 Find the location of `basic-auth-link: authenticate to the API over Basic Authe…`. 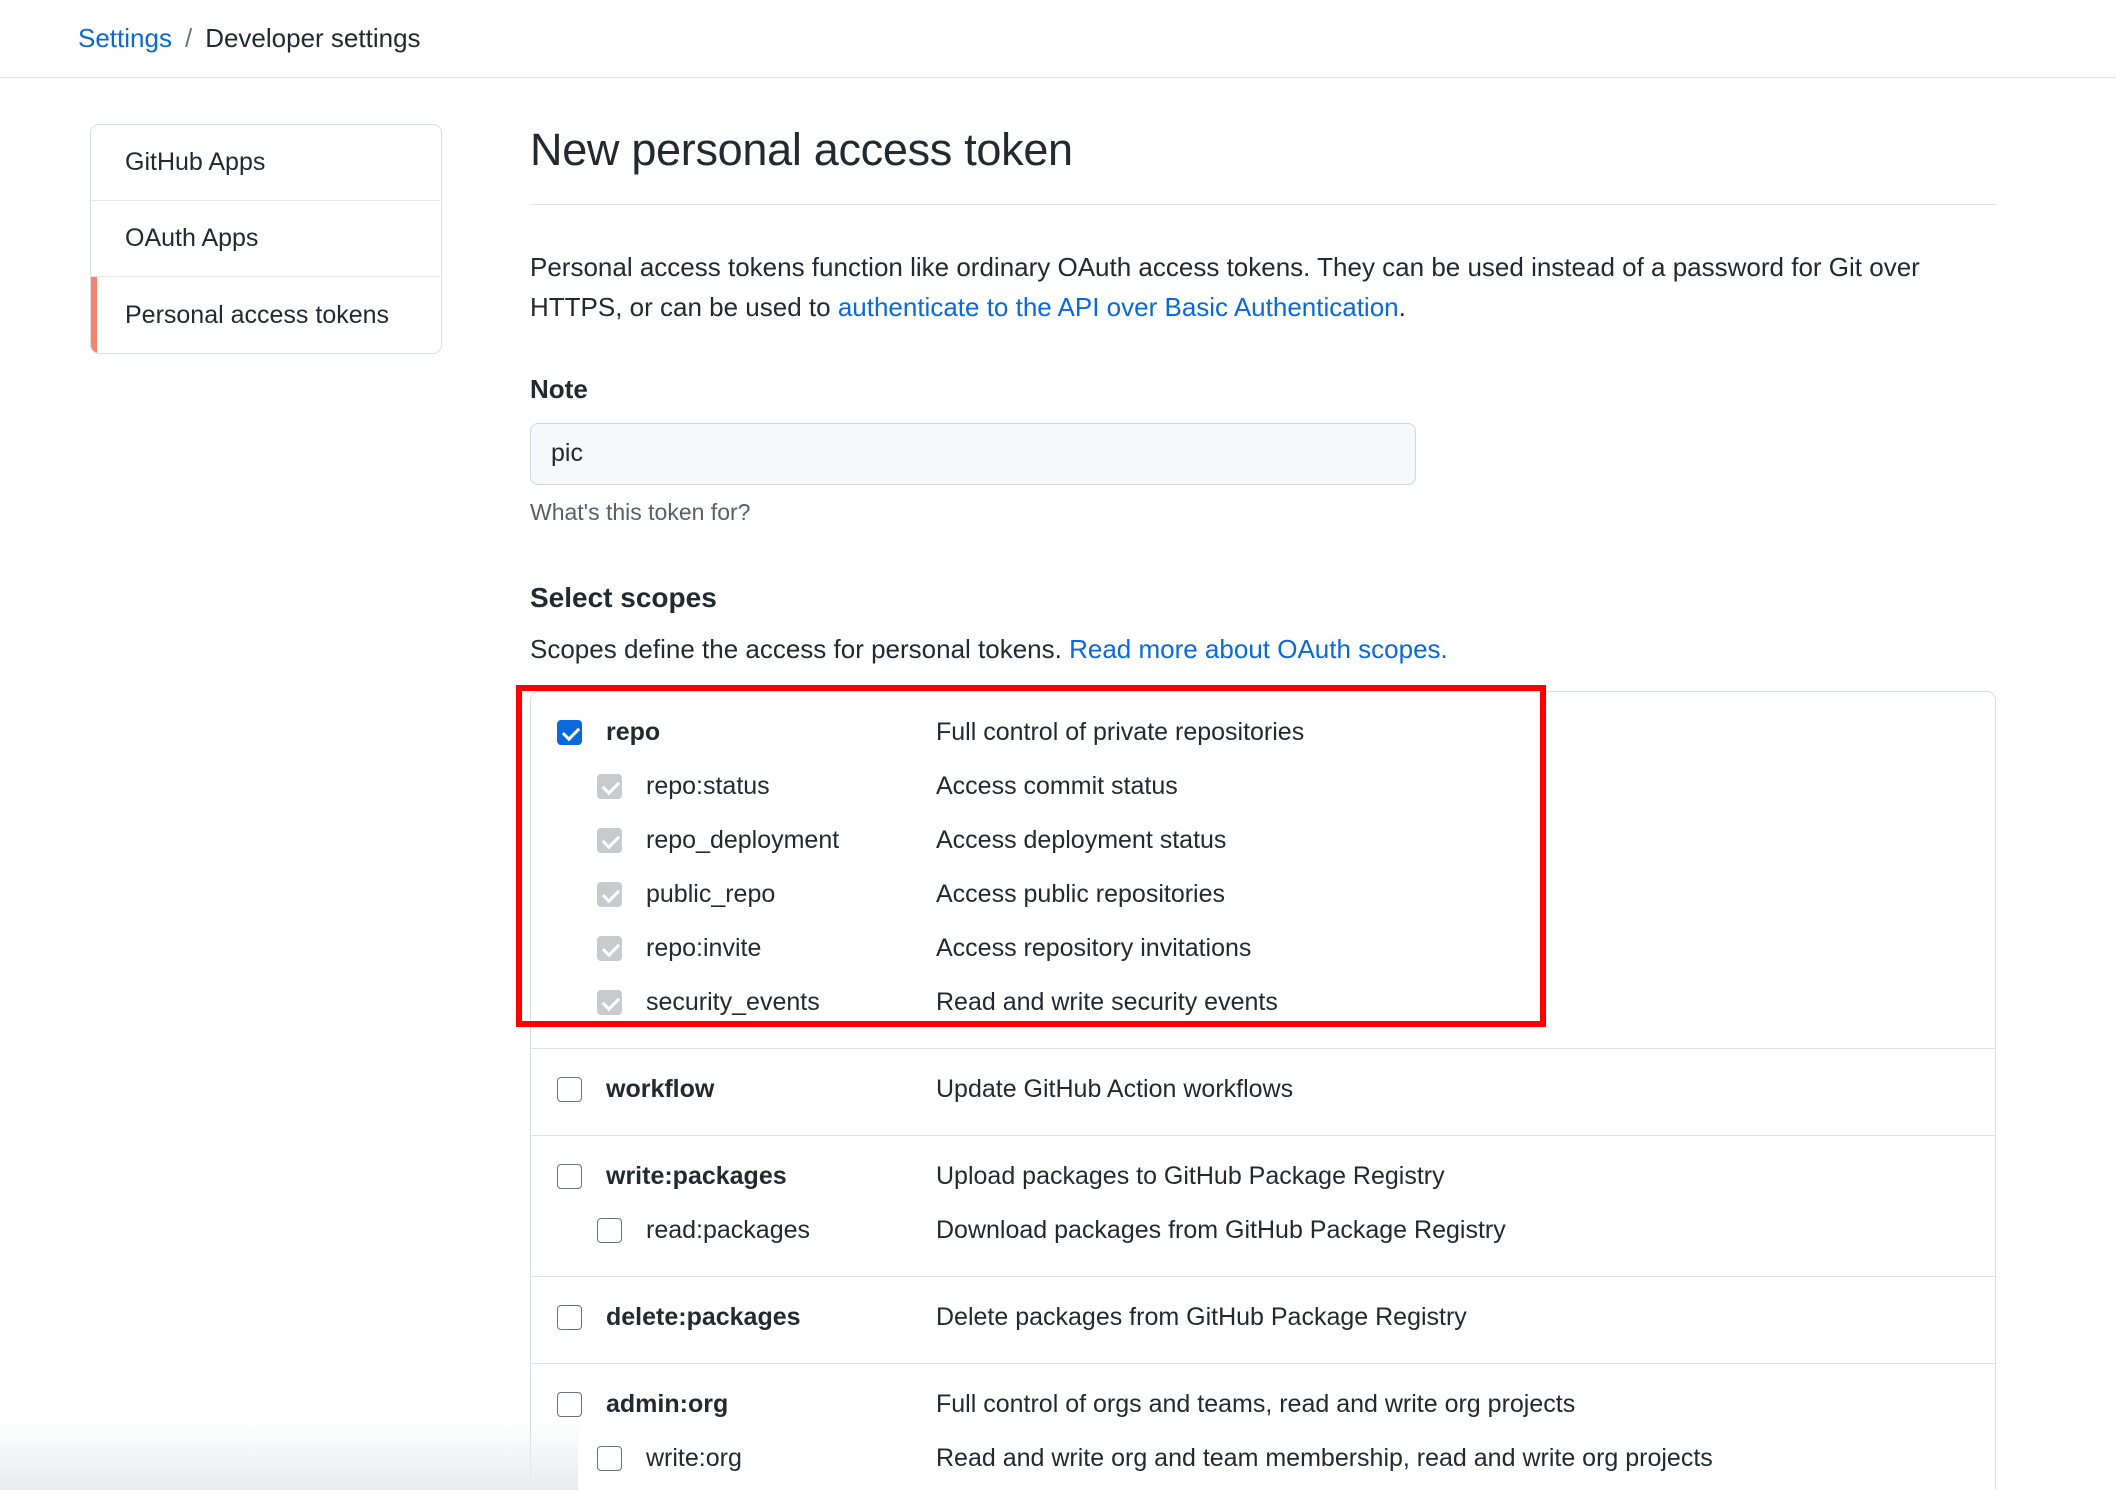

basic-auth-link: authenticate to the API over Basic Authe… is located at coordinates (1118, 307).